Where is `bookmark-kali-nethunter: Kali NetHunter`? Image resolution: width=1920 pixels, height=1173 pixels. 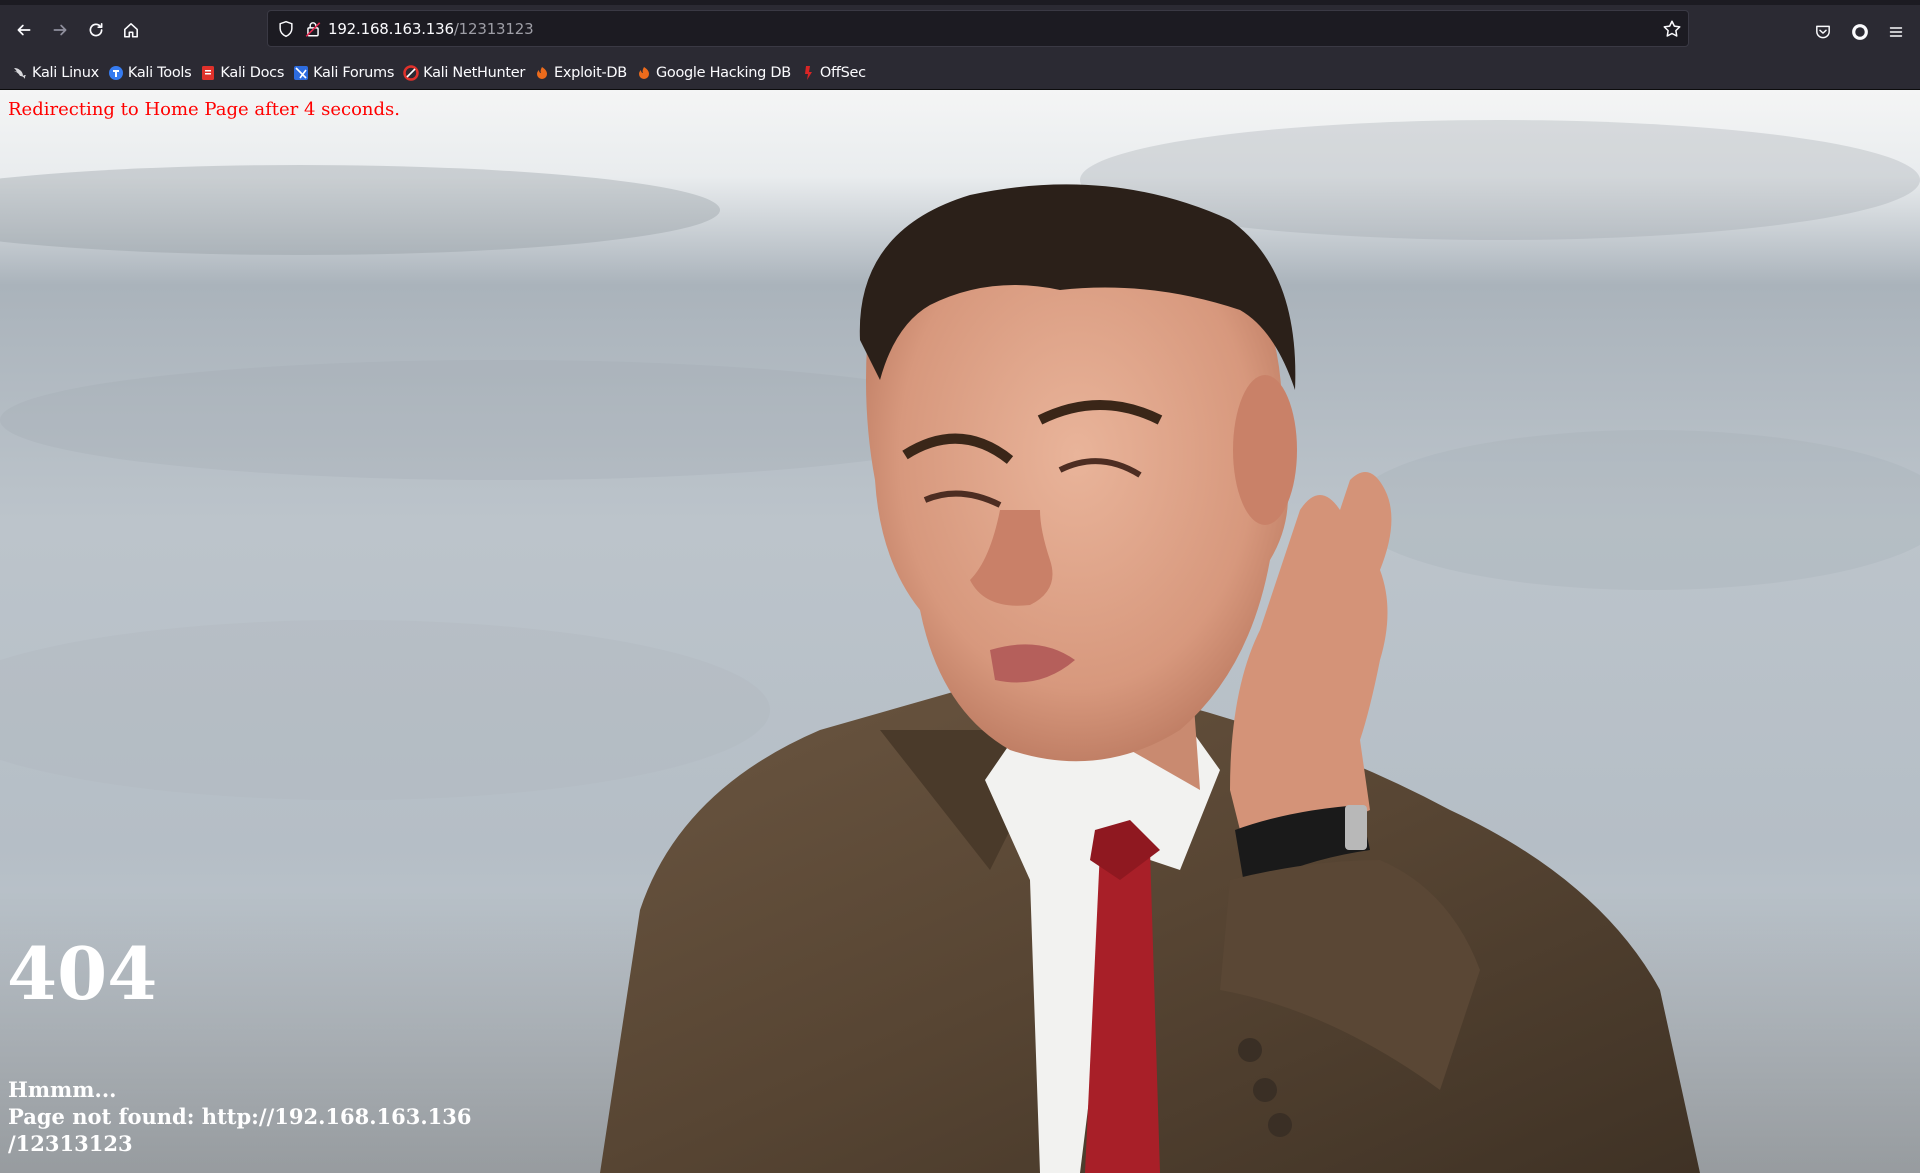
bookmark-kali-nethunter: Kali NetHunter is located at coordinates (465, 73).